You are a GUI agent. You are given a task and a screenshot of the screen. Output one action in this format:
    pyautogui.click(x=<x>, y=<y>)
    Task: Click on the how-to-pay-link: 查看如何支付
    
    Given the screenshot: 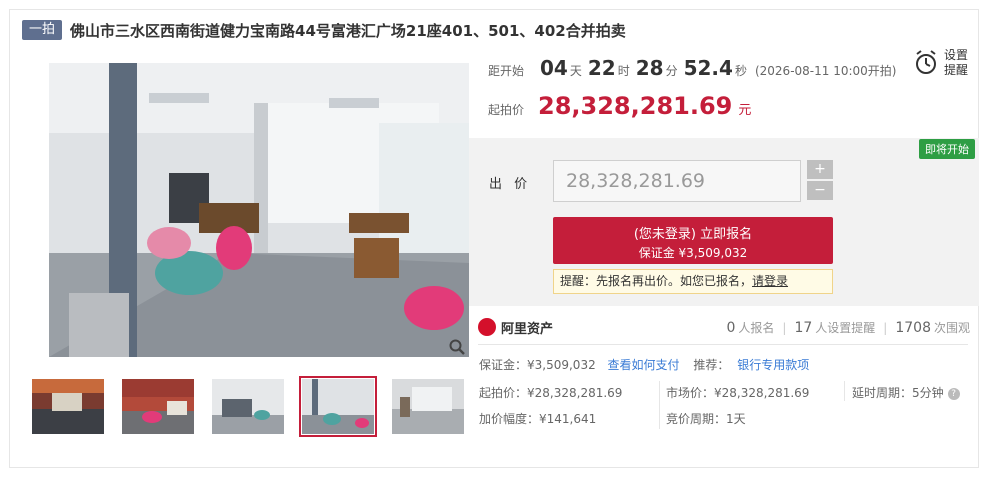 What is the action you would take?
    pyautogui.click(x=644, y=365)
    